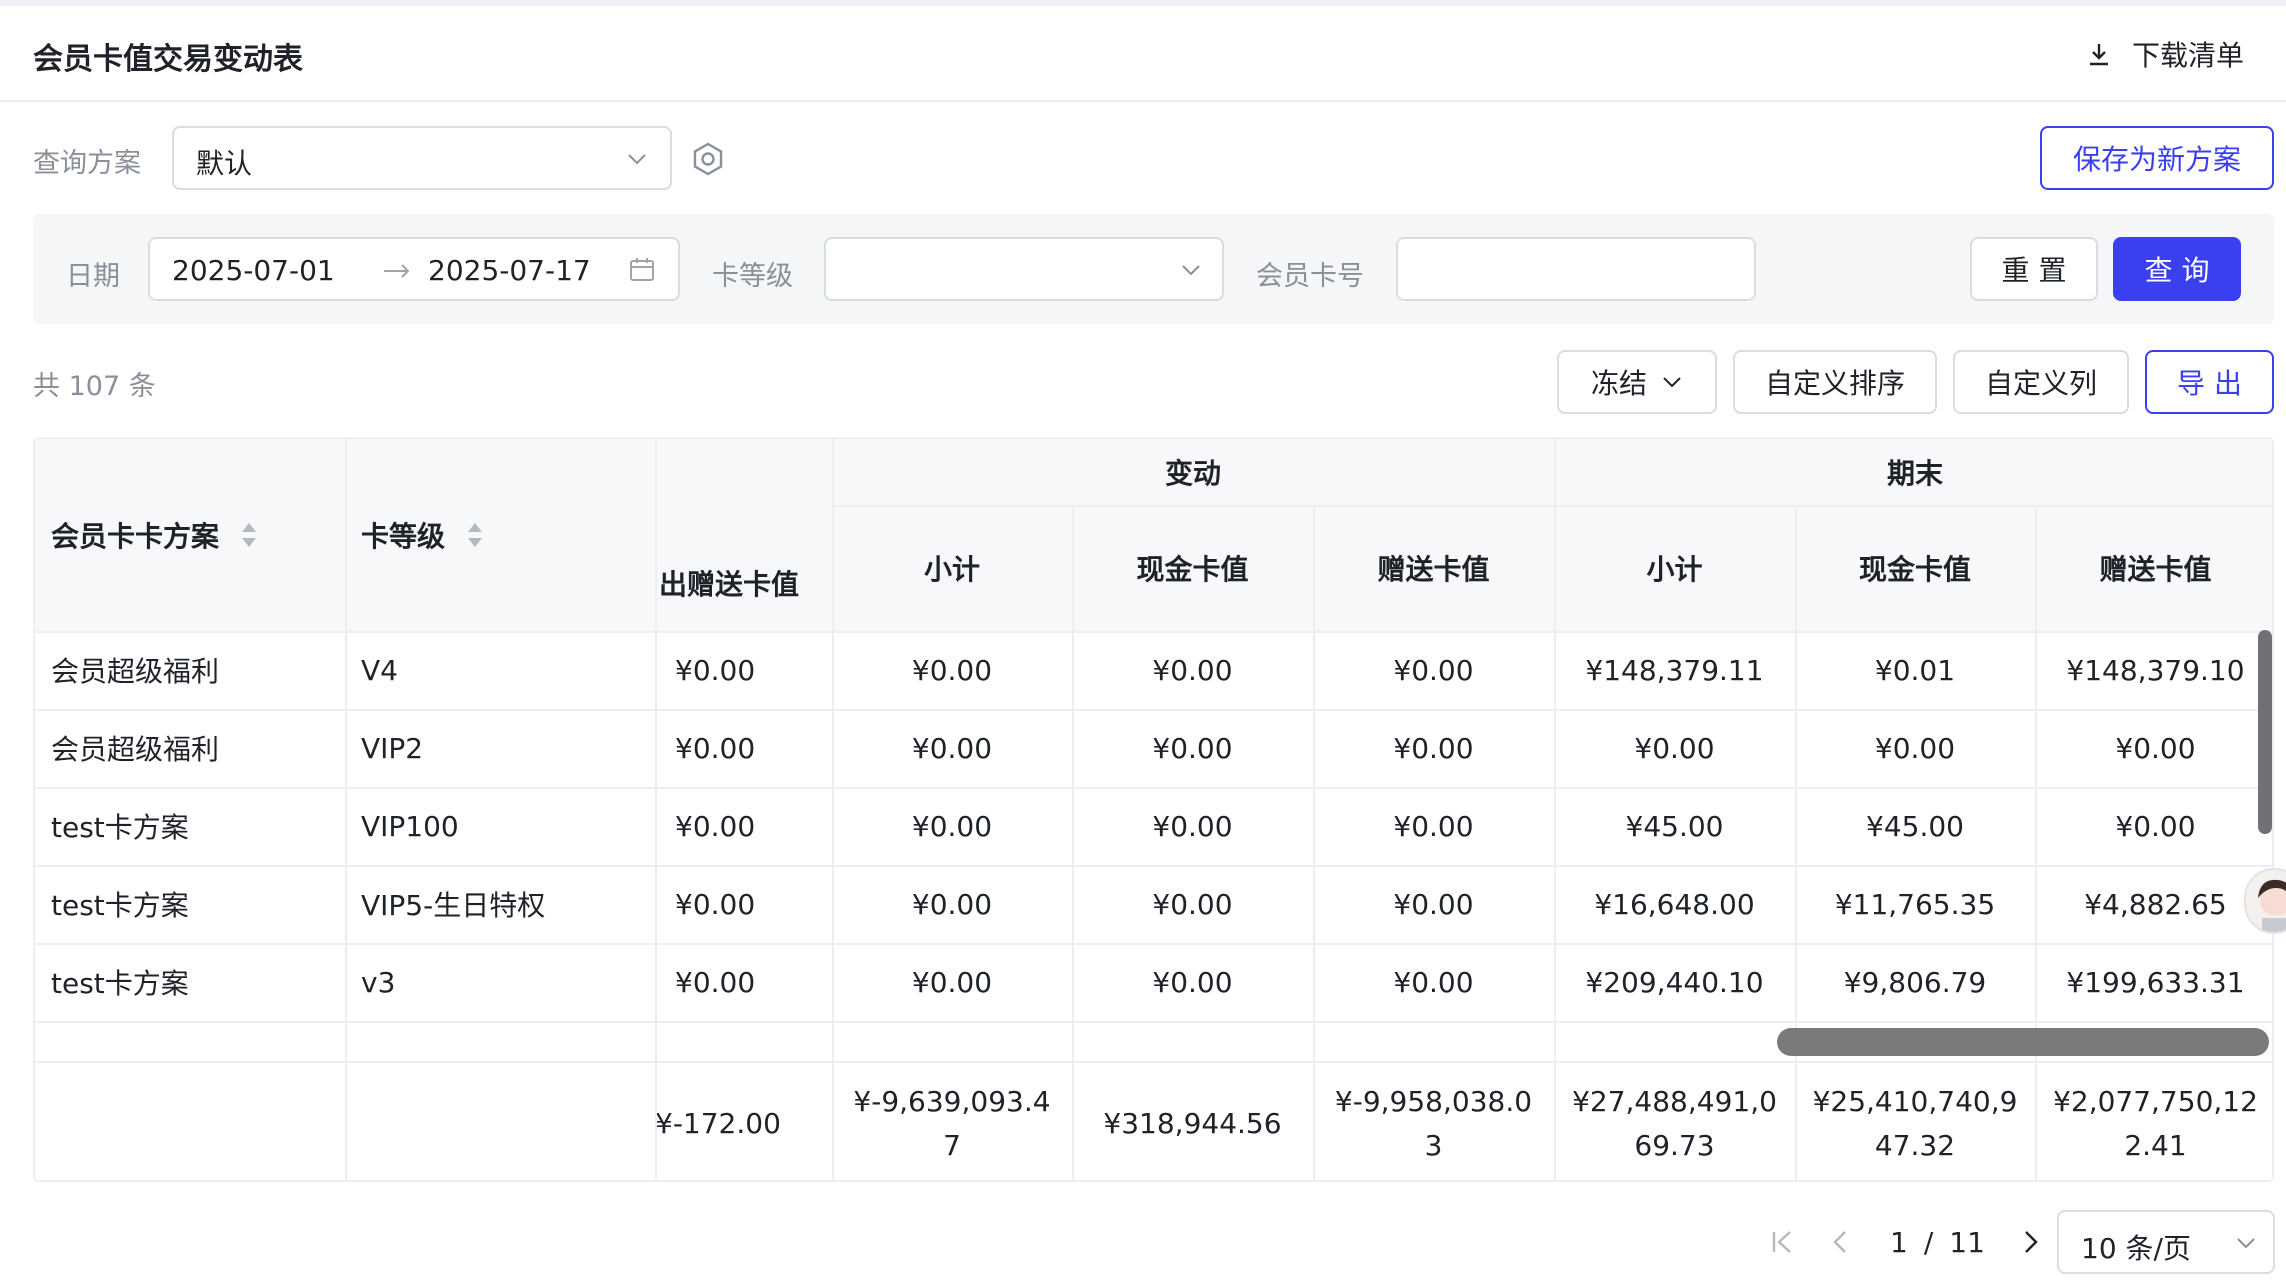  I want to click on scheme-label: 查询方案, so click(87, 163).